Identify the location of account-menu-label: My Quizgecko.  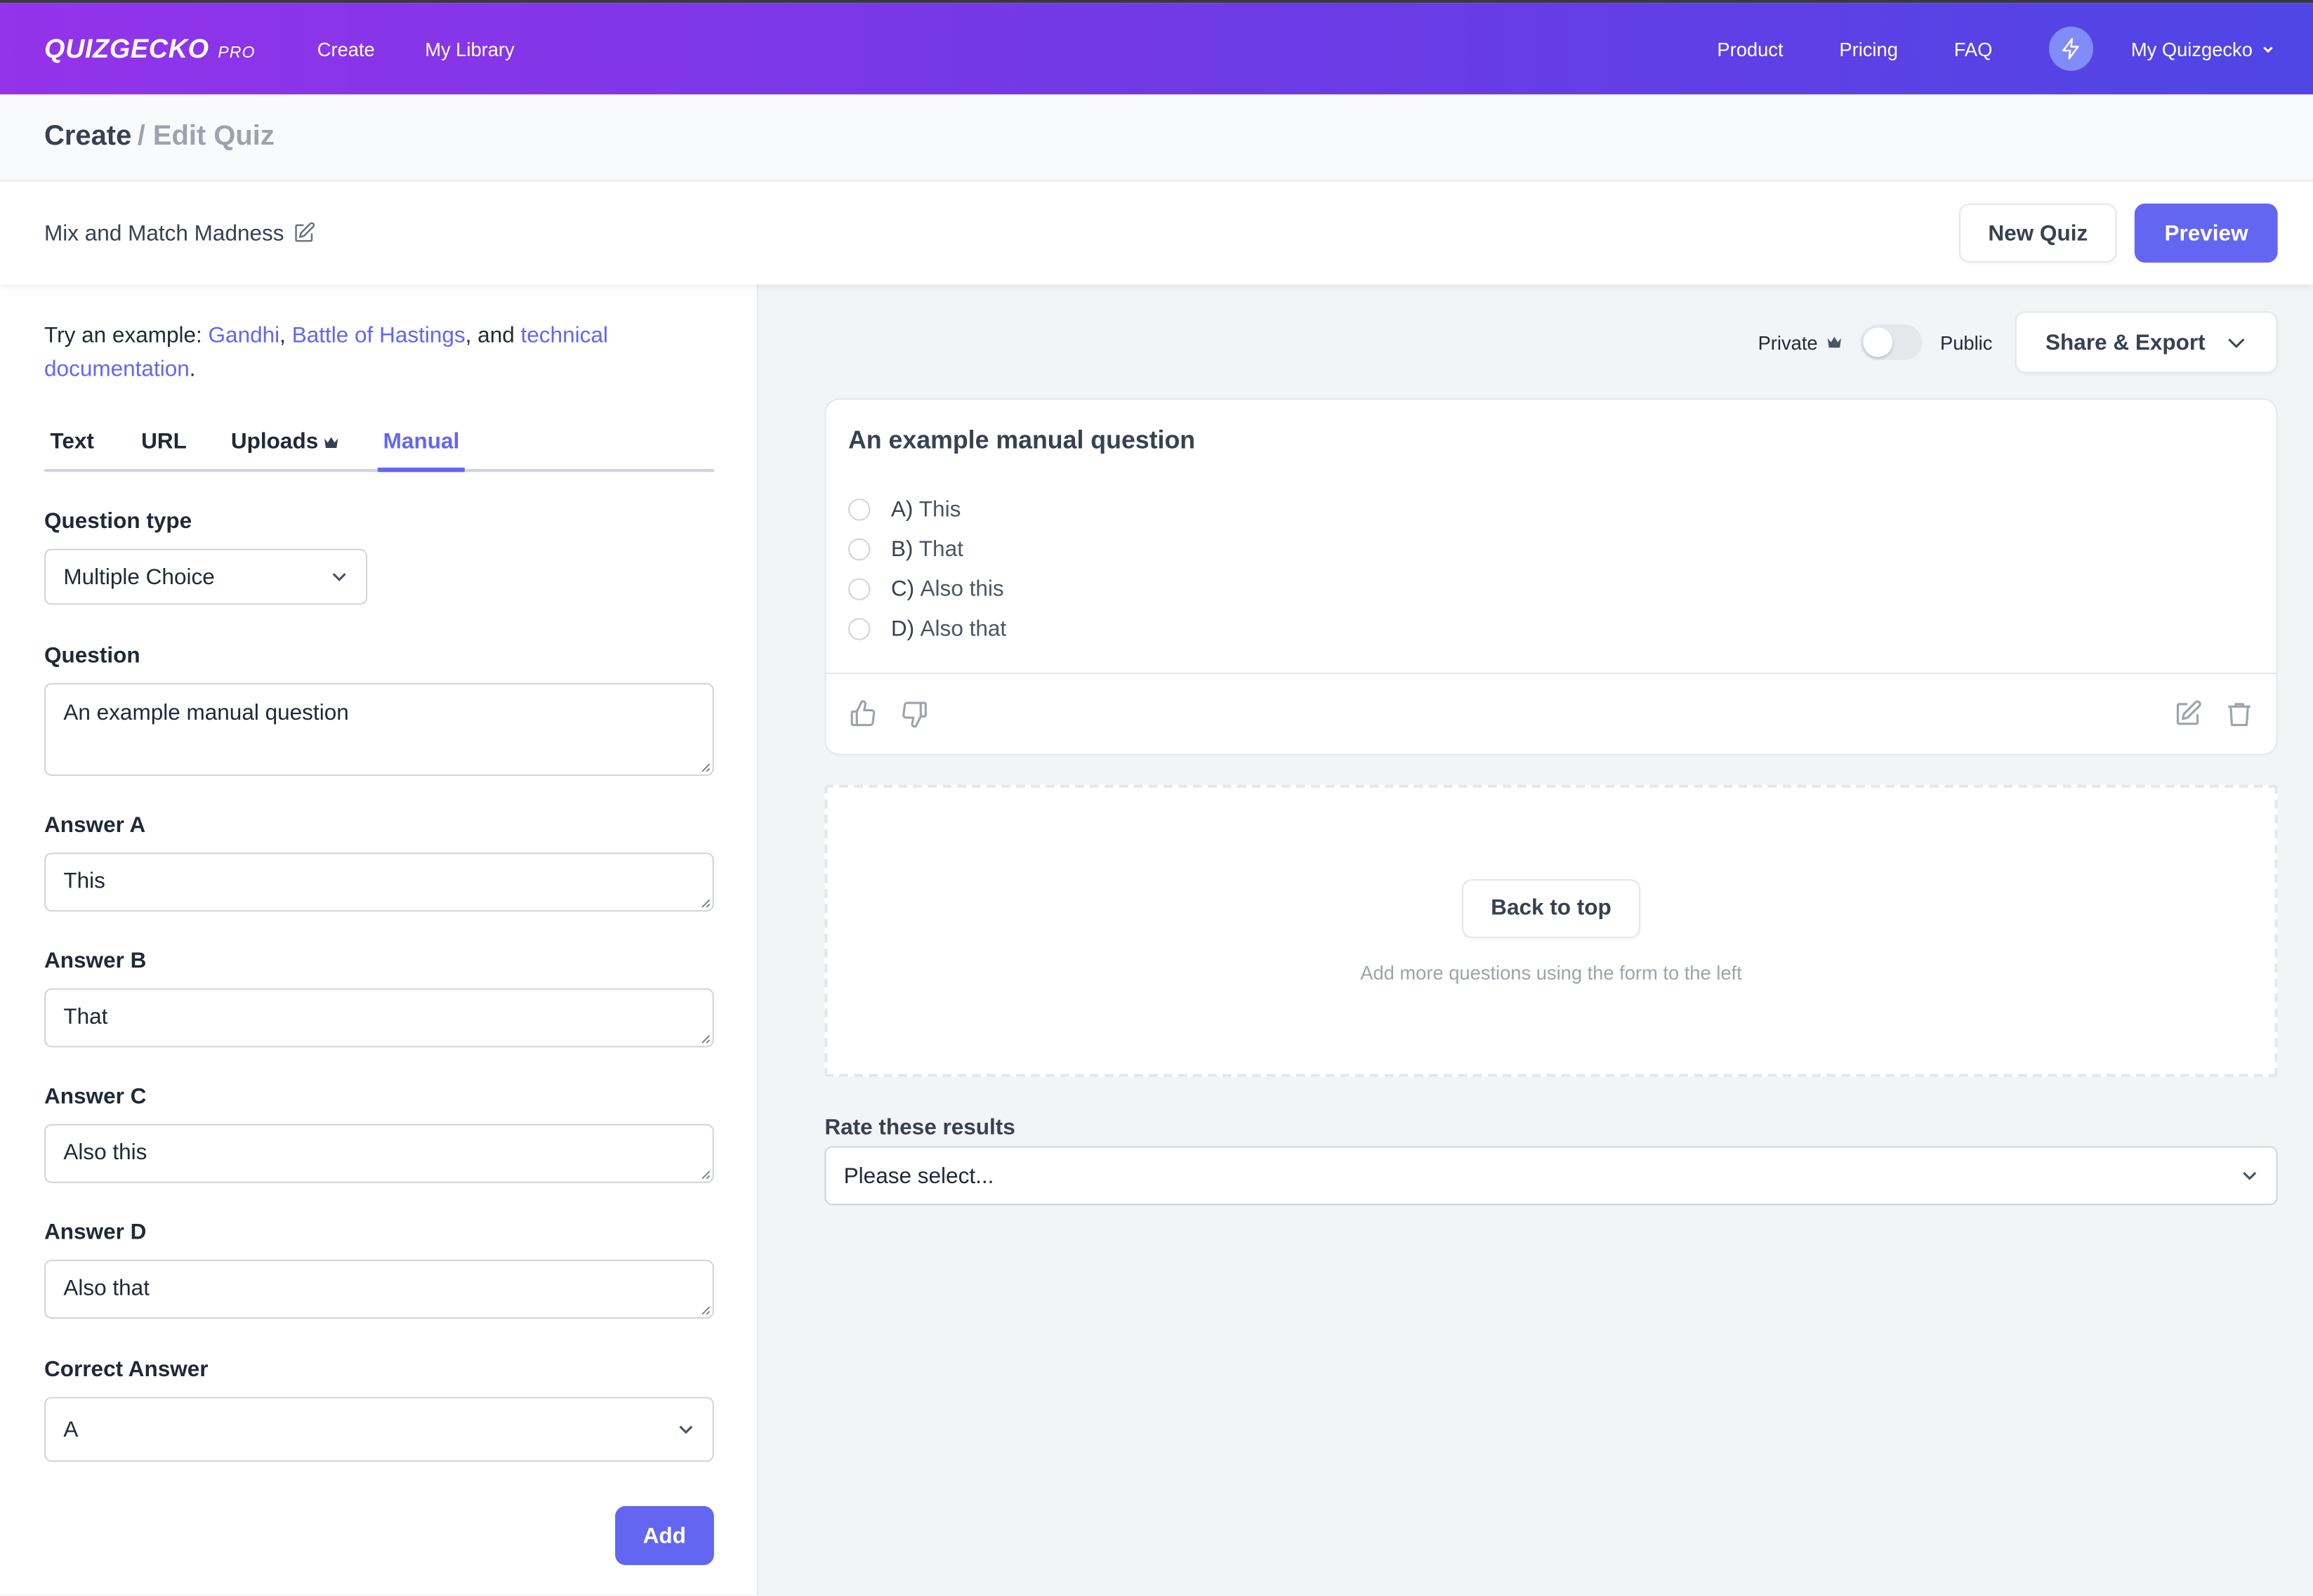
(2191, 48).